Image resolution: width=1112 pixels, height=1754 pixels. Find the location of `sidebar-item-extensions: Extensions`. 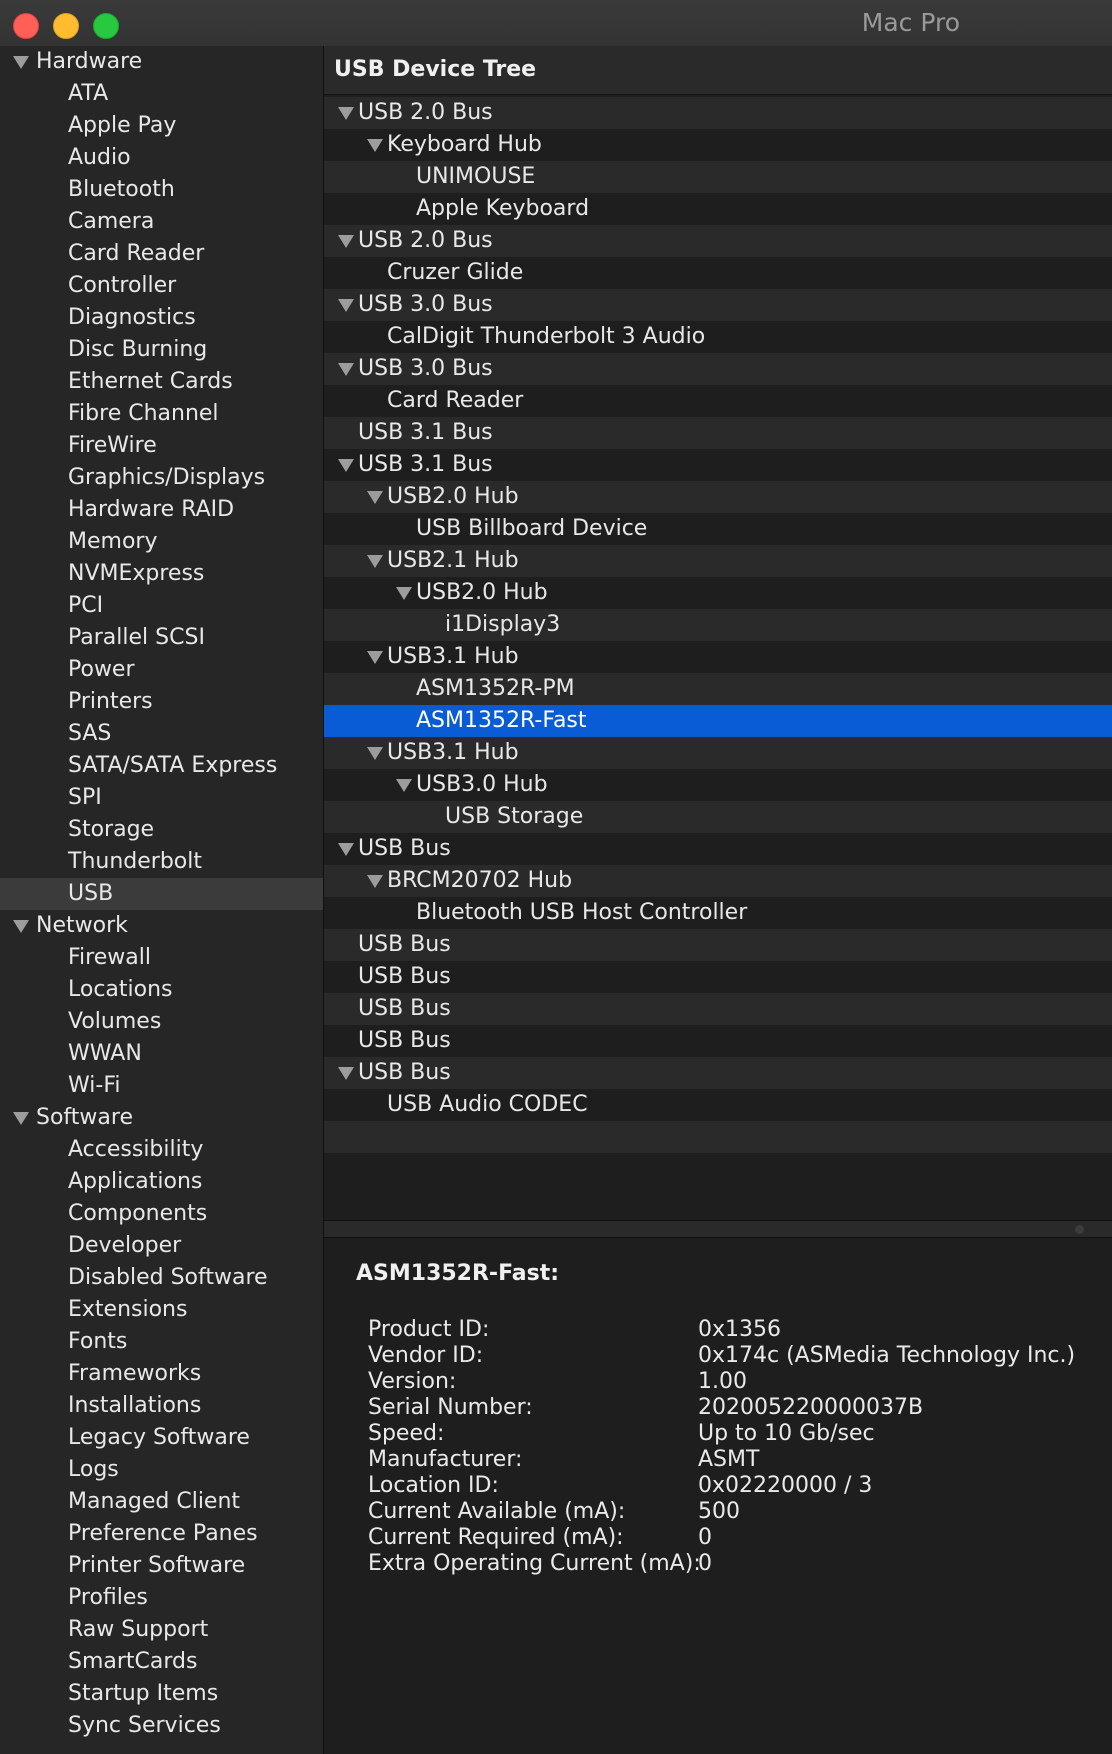

sidebar-item-extensions: Extensions is located at coordinates (161, 1310).